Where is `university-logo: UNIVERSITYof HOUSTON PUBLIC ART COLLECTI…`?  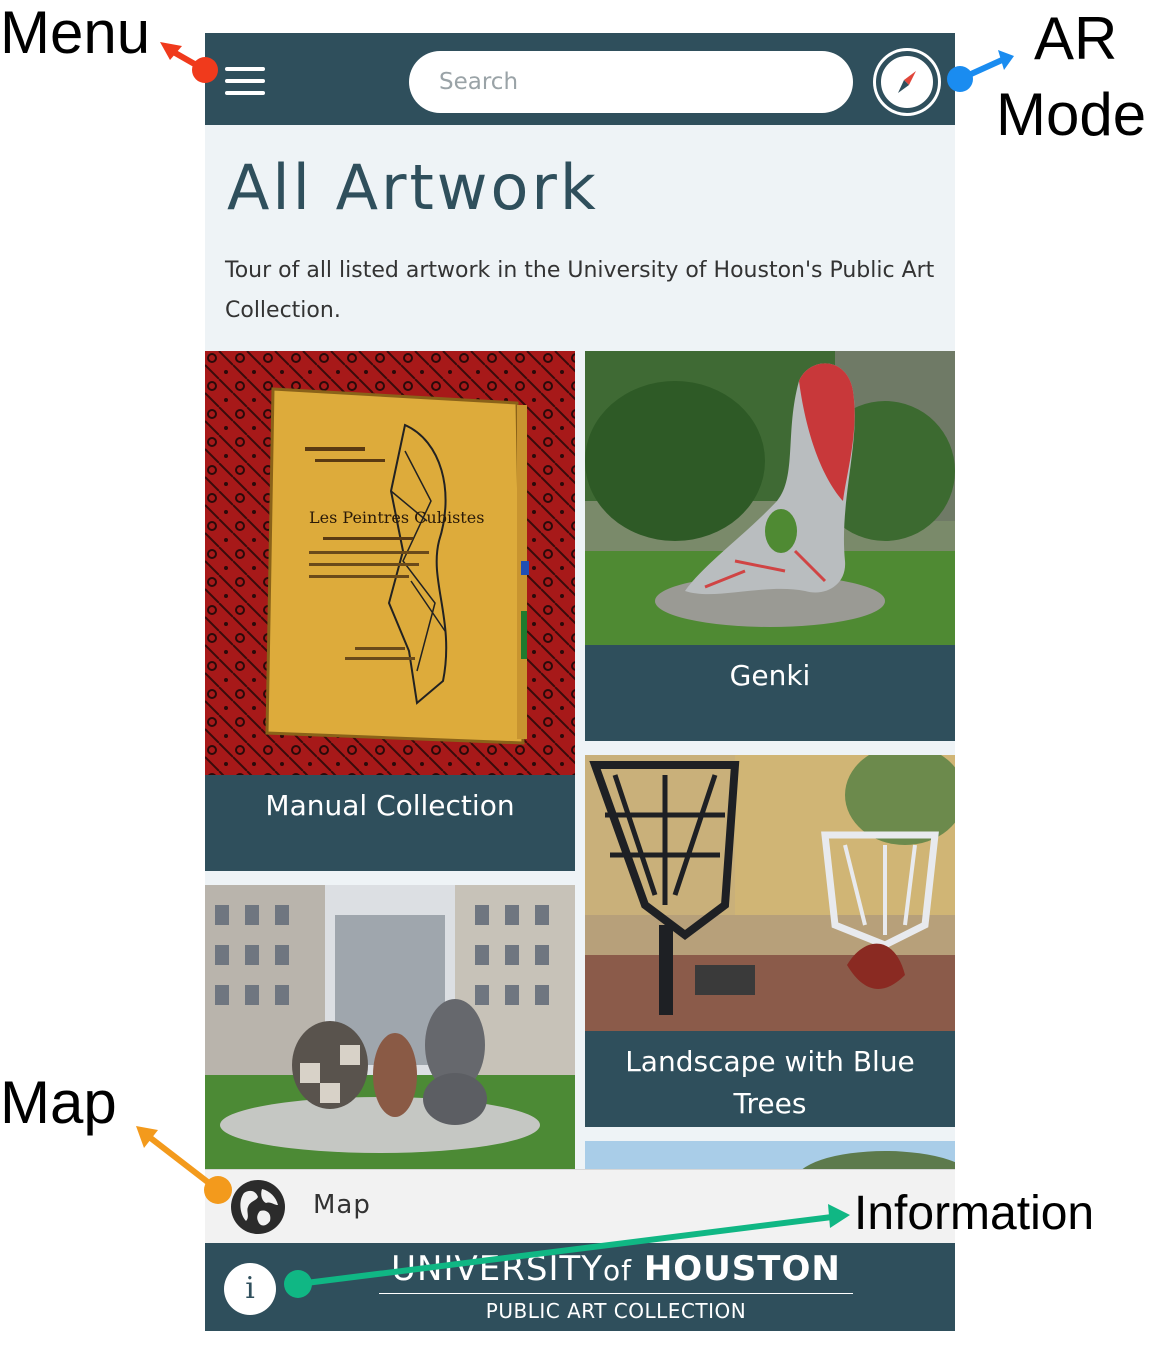
university-logo: UNIVERSITYof HOUSTON PUBLIC ART COLLECTI… is located at coordinates (616, 1286).